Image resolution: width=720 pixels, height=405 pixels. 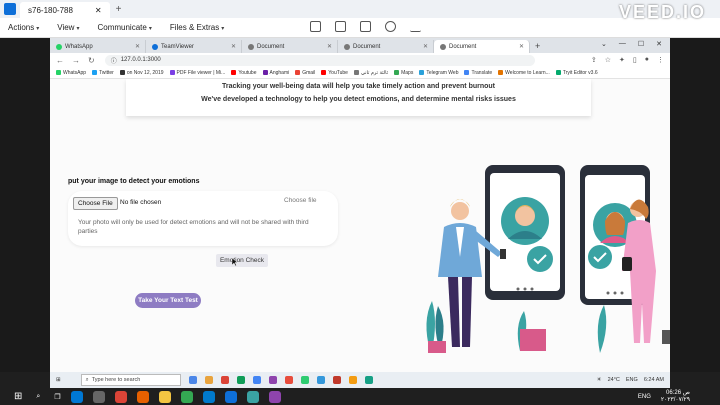 I want to click on monitor-icon, so click(x=365, y=26).